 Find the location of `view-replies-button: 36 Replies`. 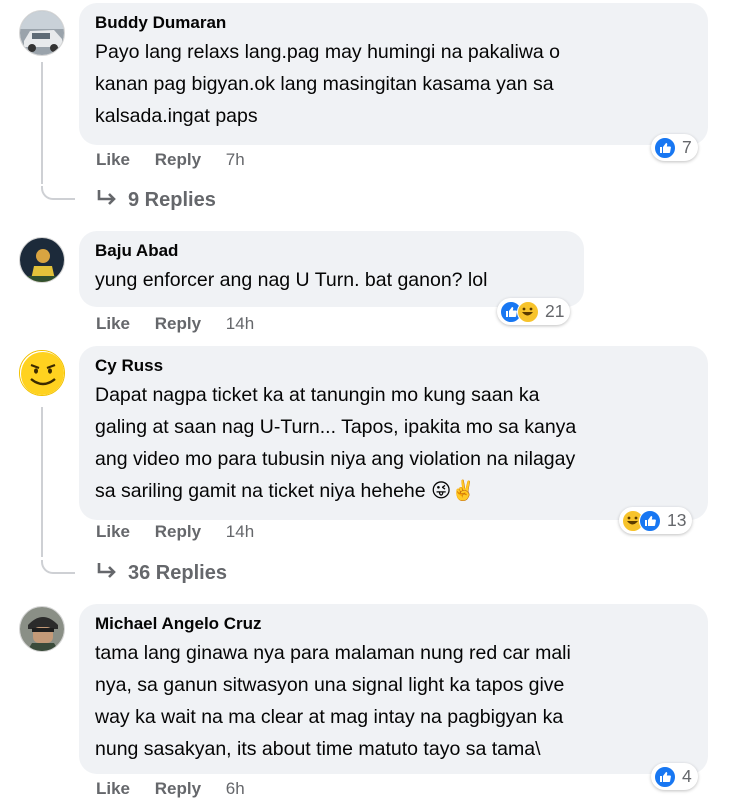

view-replies-button: 36 Replies is located at coordinates (161, 573).